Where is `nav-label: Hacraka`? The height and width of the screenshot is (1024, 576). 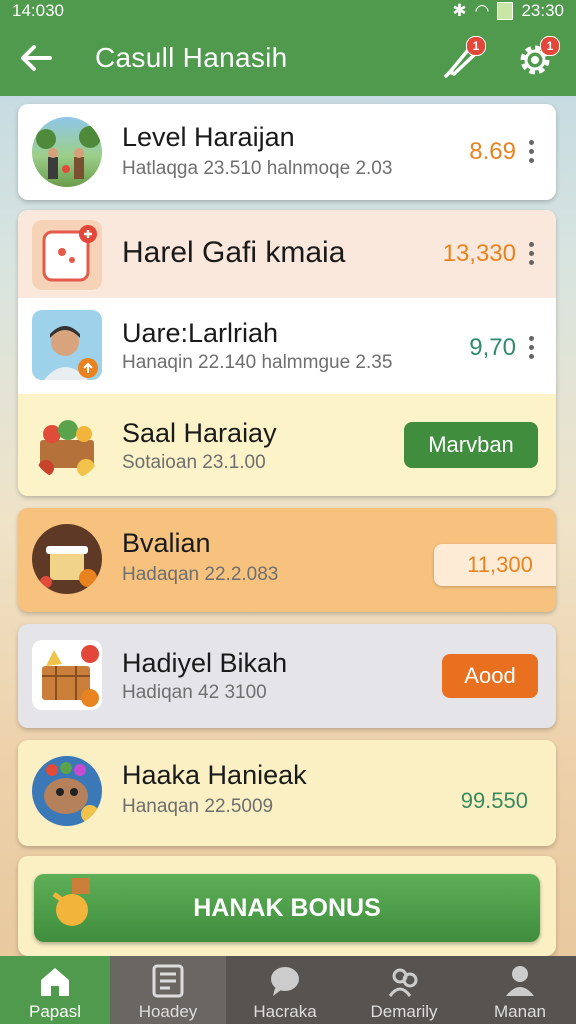
nav-label: Hacraka is located at coordinates (285, 1011).